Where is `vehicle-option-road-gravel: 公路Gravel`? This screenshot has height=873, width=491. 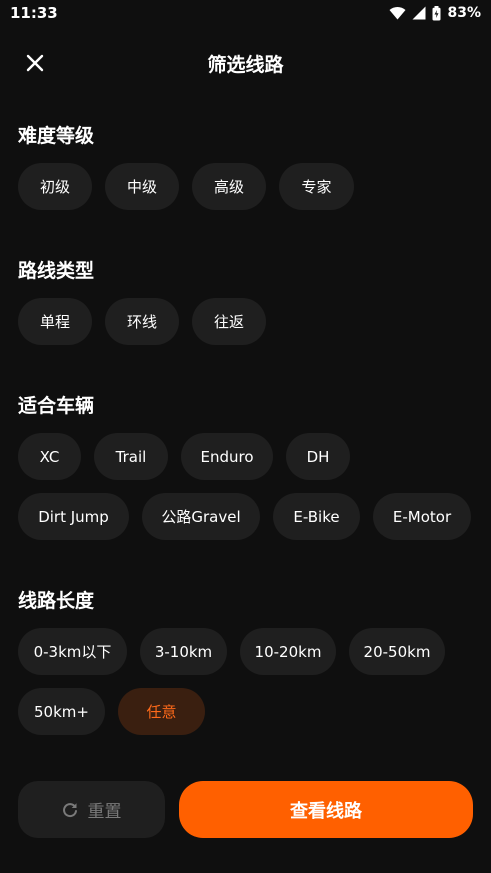
vehicle-option-road-gravel: 公路Gravel is located at coordinates (201, 516).